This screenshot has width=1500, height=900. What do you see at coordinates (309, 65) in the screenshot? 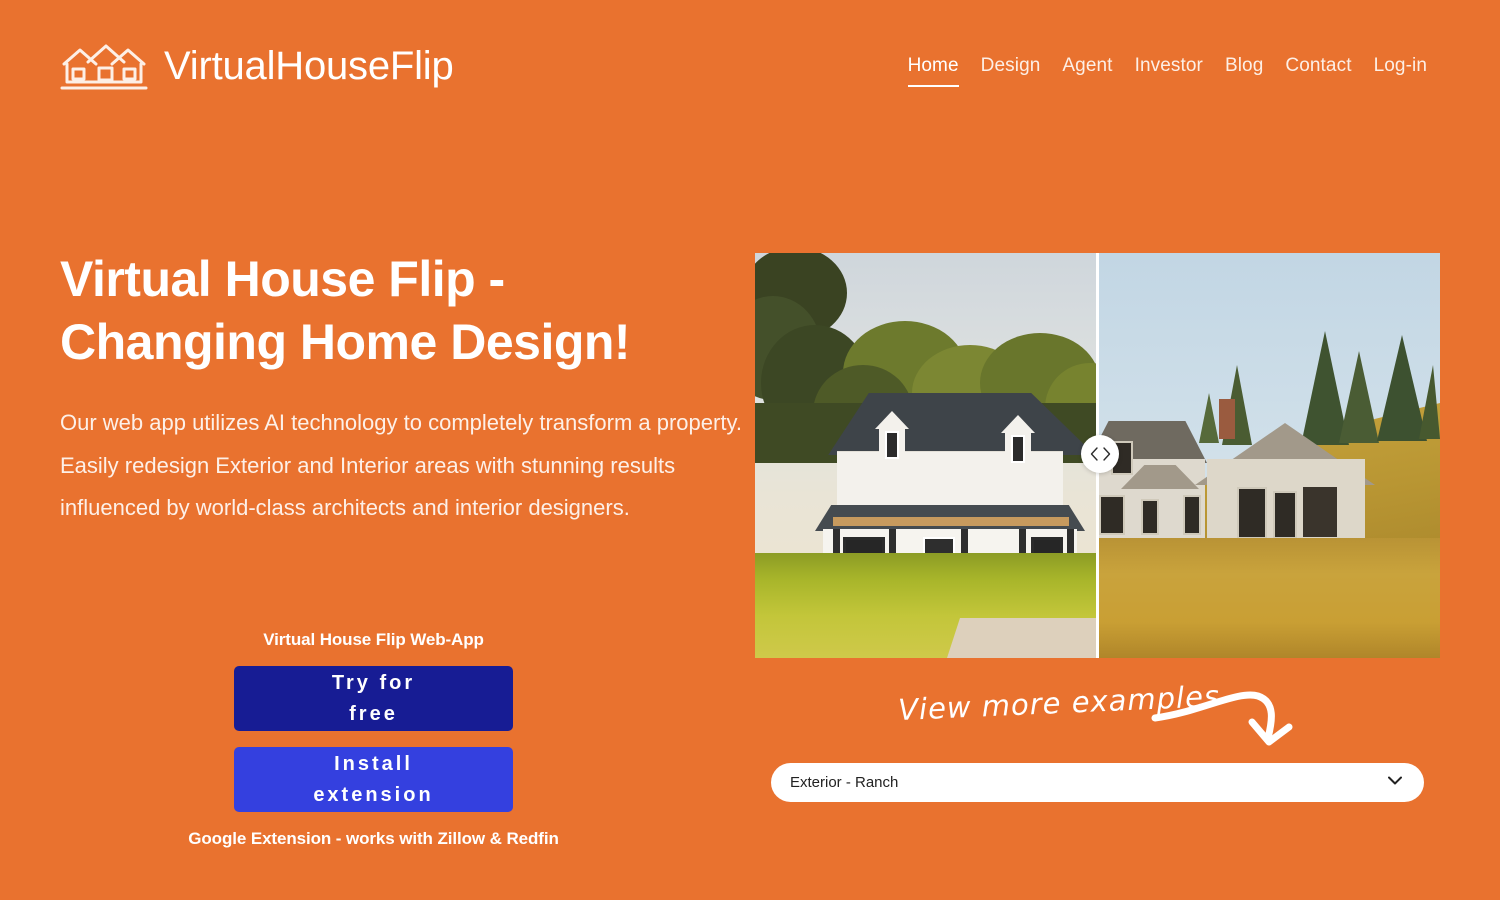
I see `brand-name: VirtualHouseFlip` at bounding box center [309, 65].